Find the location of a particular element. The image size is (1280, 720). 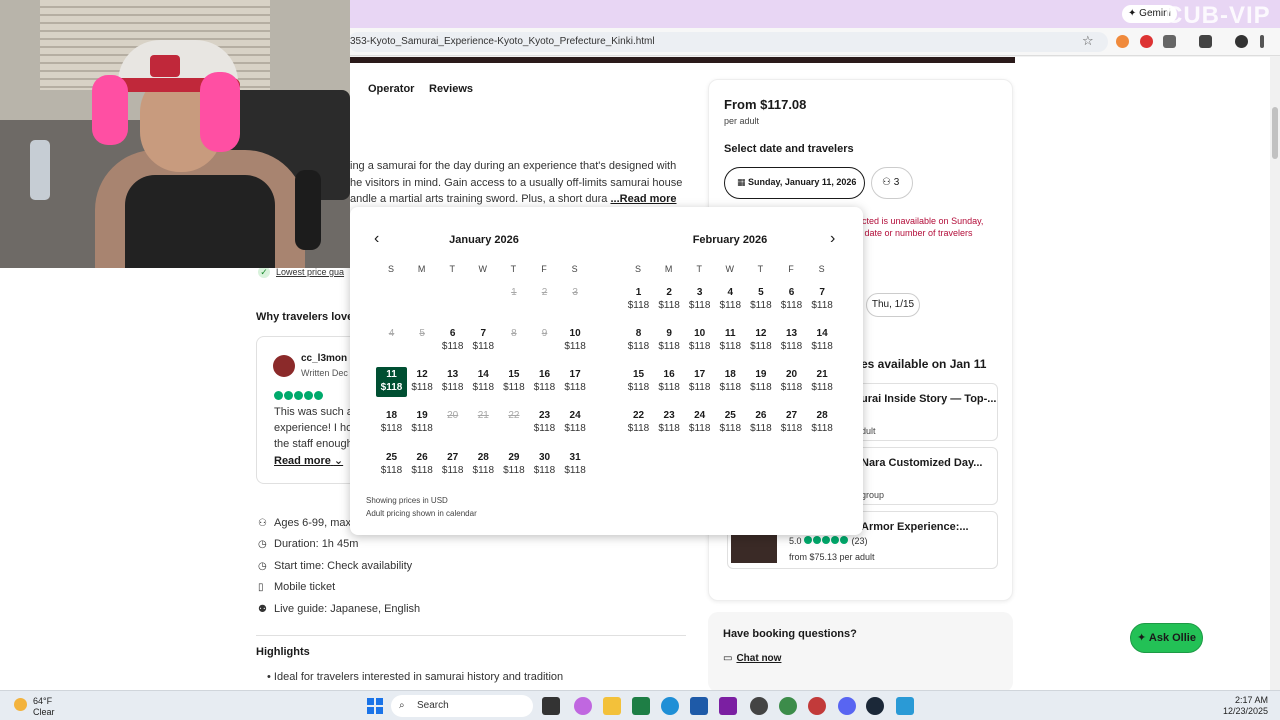

calculator-icon is located at coordinates (905, 706).